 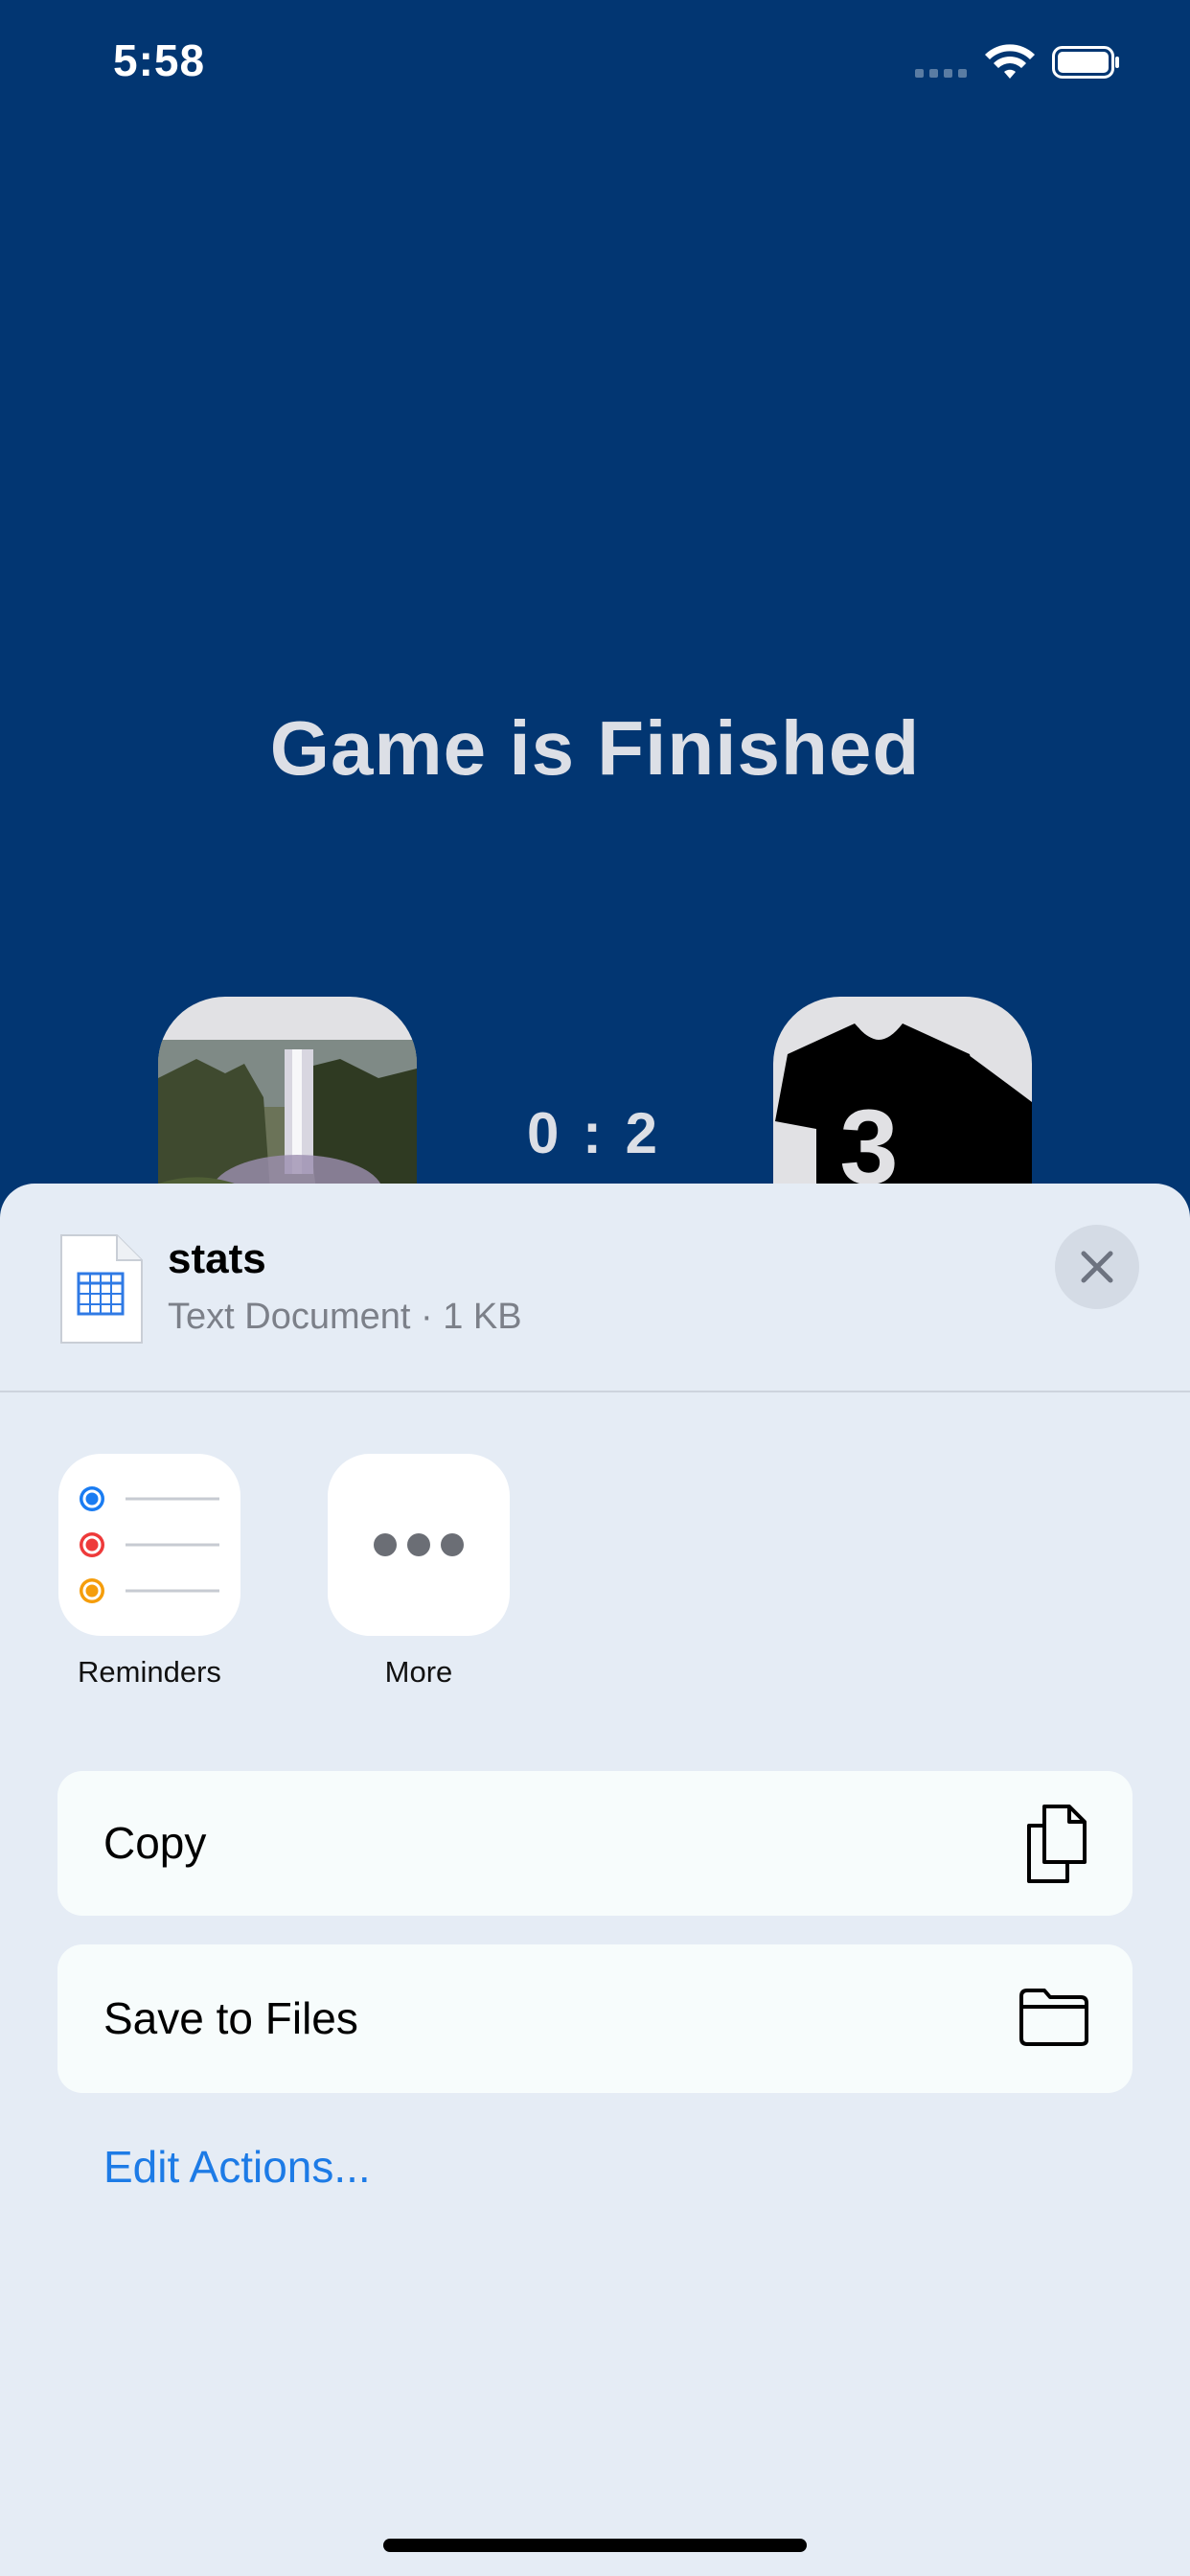 I want to click on more-icon, so click(x=419, y=1544).